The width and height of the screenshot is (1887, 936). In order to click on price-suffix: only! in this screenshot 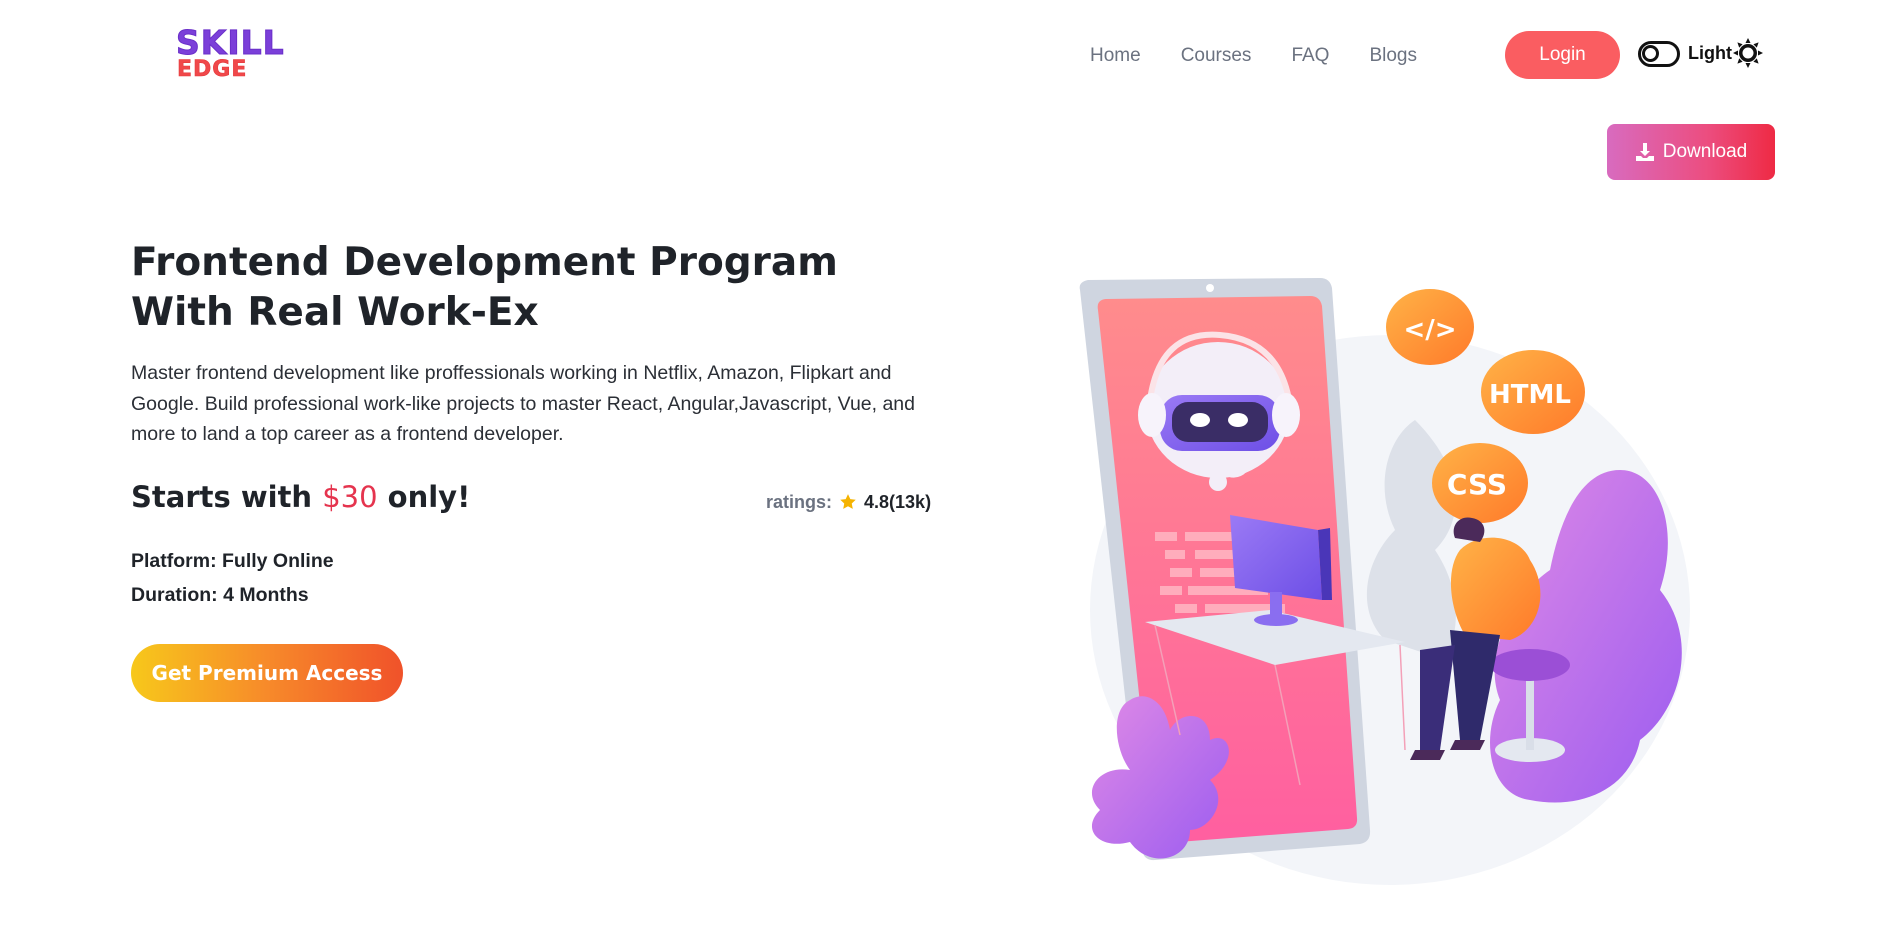, I will do `click(429, 497)`.